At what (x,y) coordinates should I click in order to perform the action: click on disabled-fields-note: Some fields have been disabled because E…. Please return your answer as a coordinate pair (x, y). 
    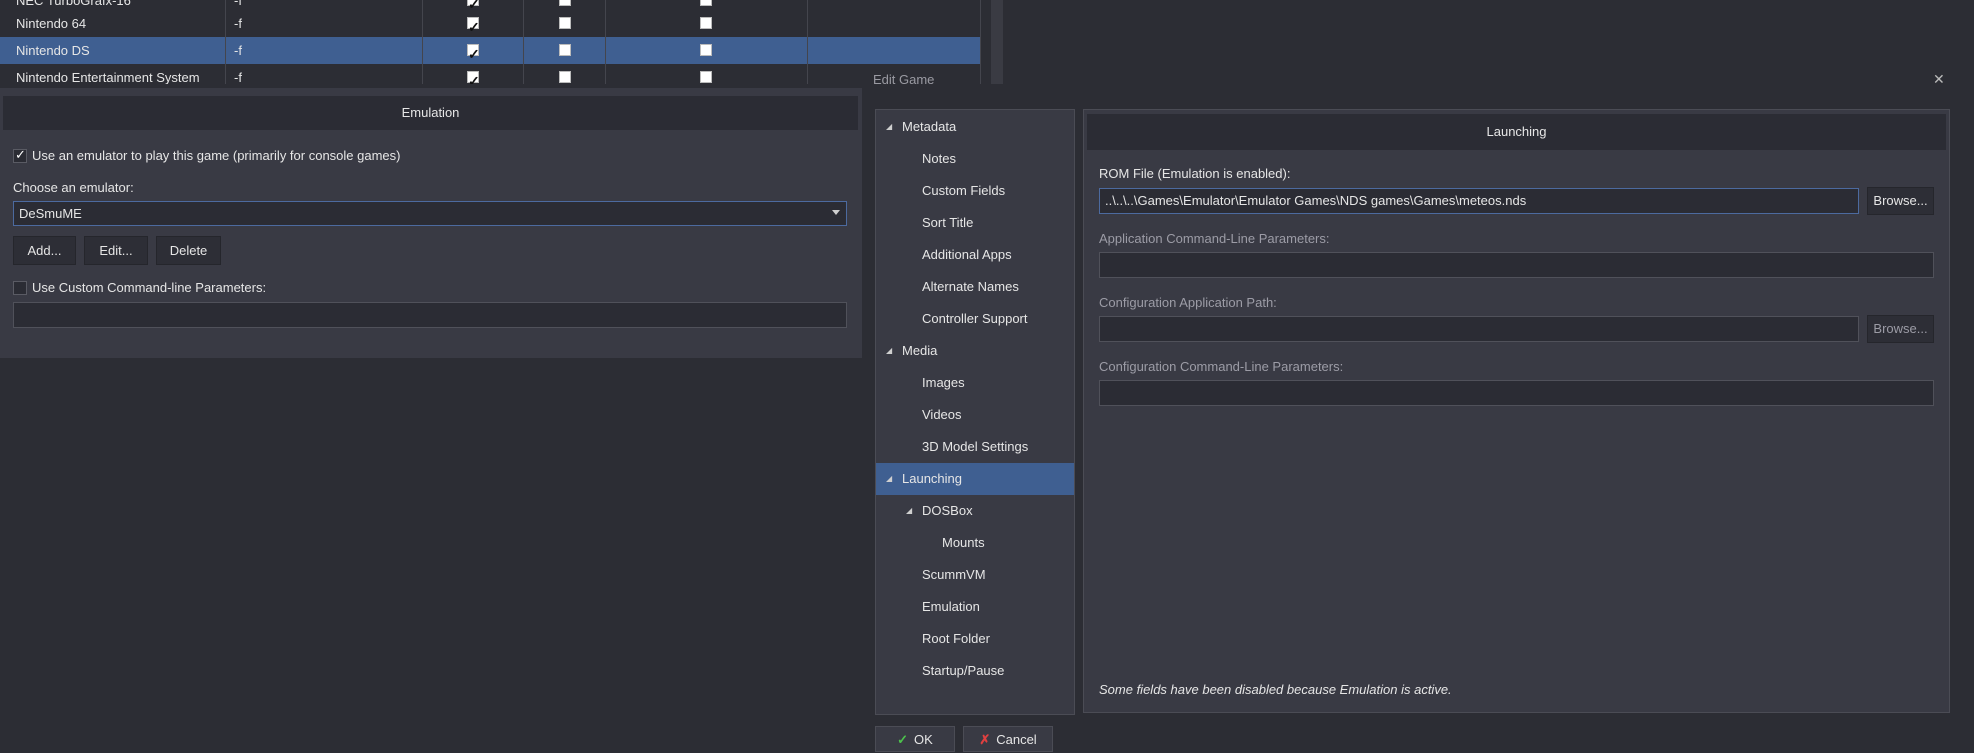
    Looking at the image, I should click on (1275, 689).